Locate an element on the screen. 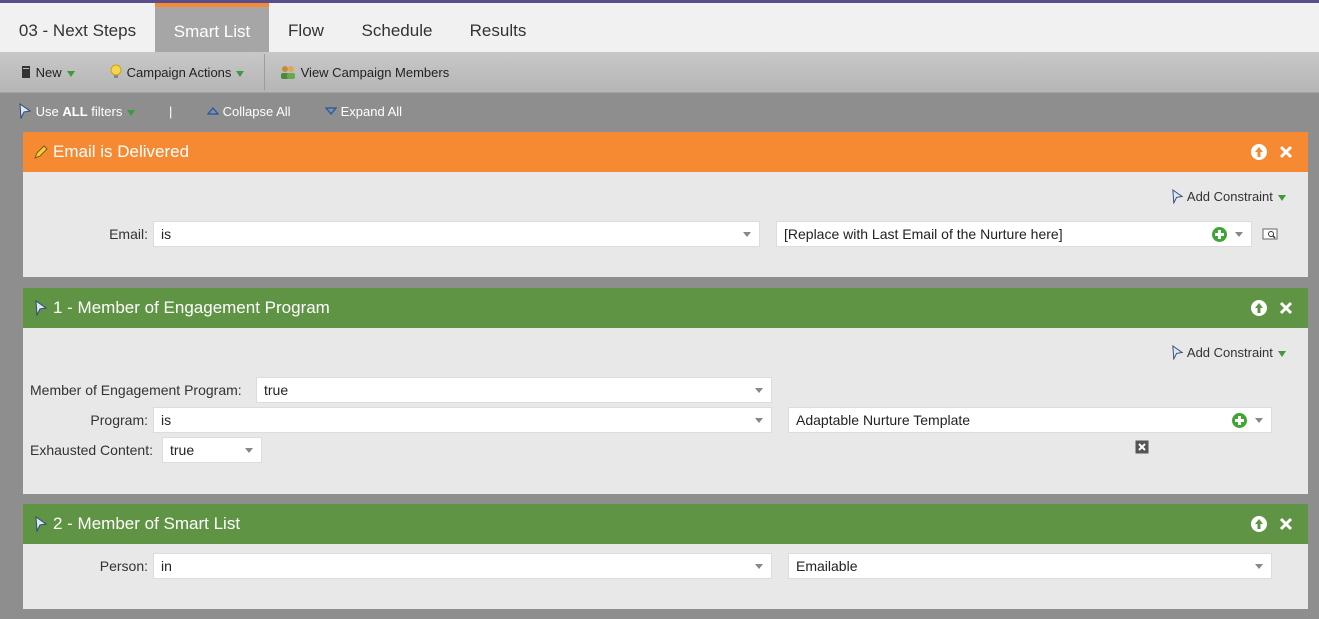  use-label: Use is located at coordinates (47, 111).